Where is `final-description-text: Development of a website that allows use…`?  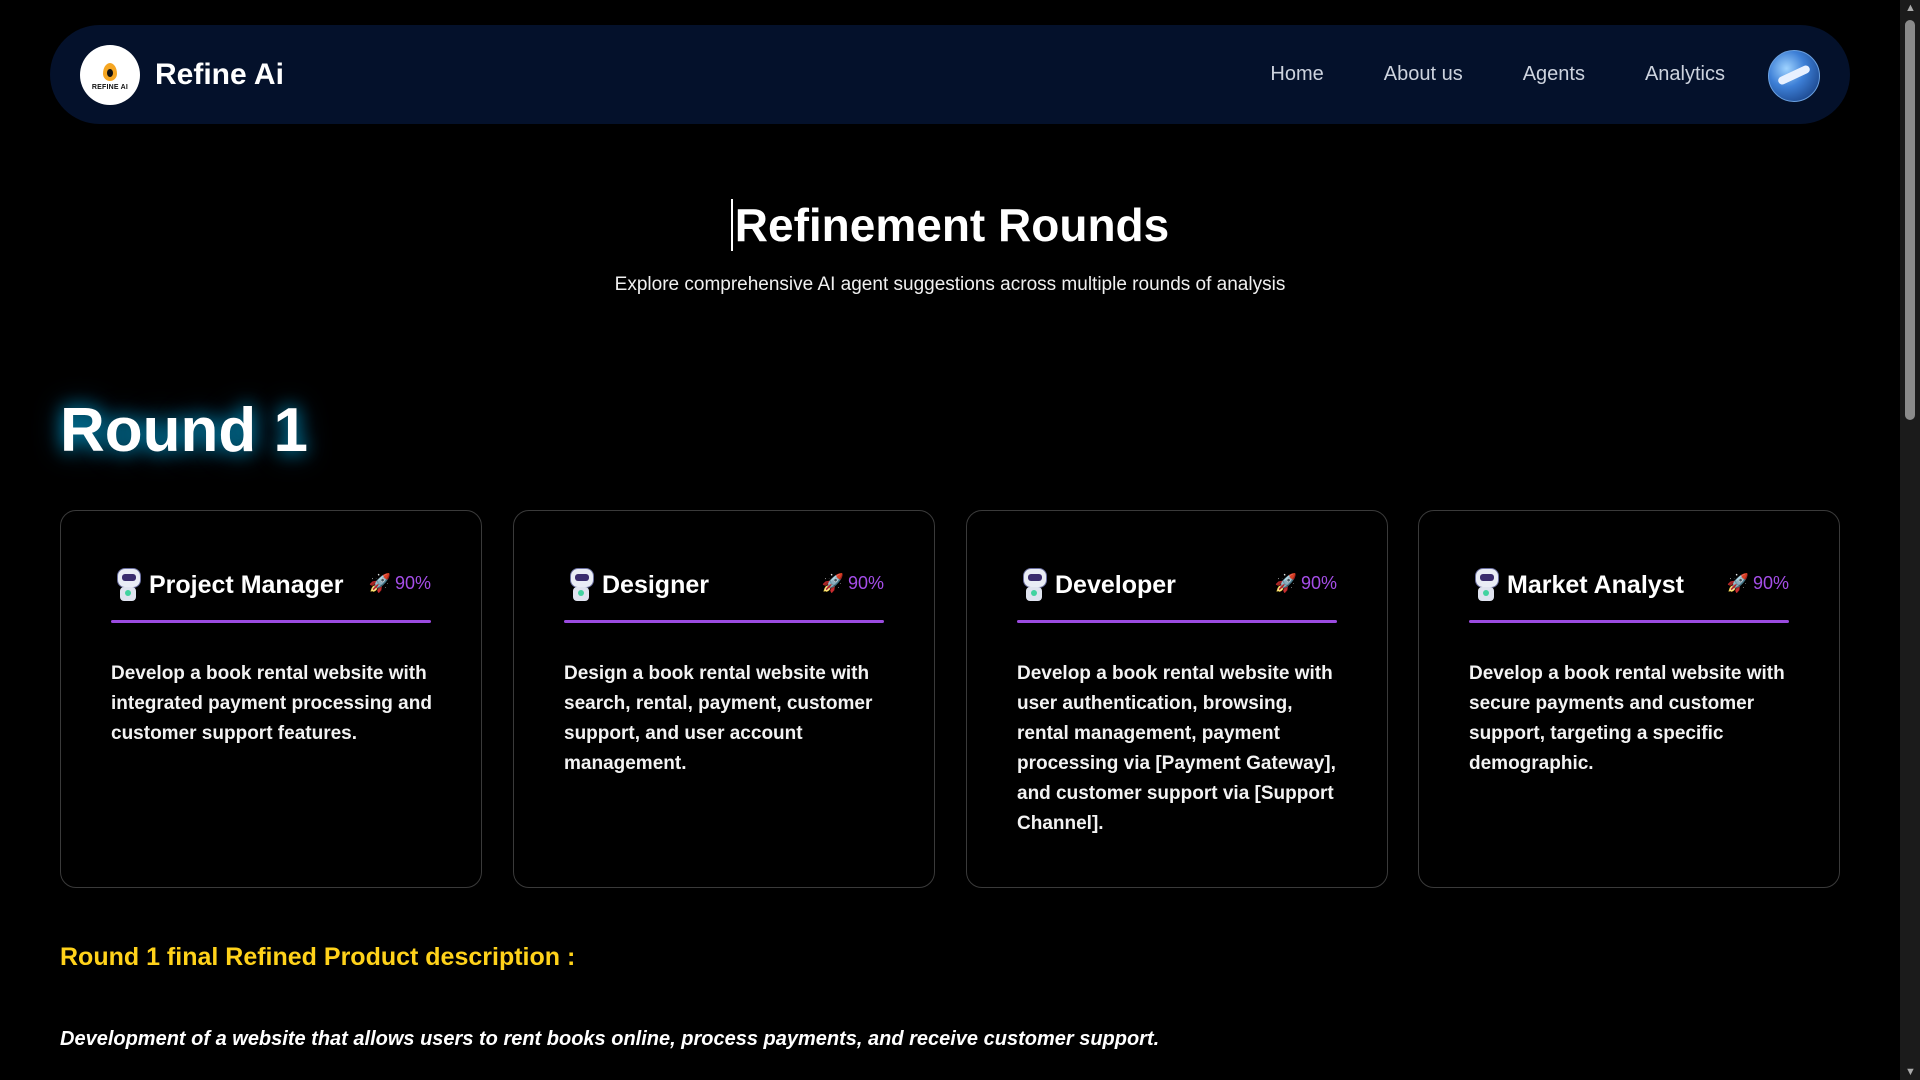
final-description-text: Development of a website that allows use… is located at coordinates (610, 1039).